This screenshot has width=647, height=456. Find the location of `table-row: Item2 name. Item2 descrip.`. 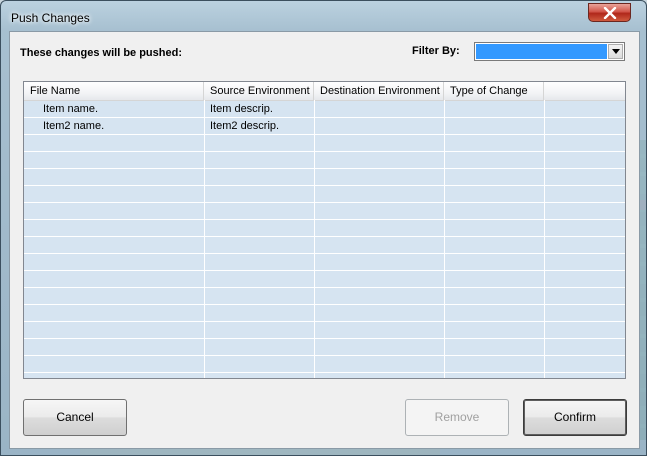

table-row: Item2 name. Item2 descrip. is located at coordinates (324, 126).